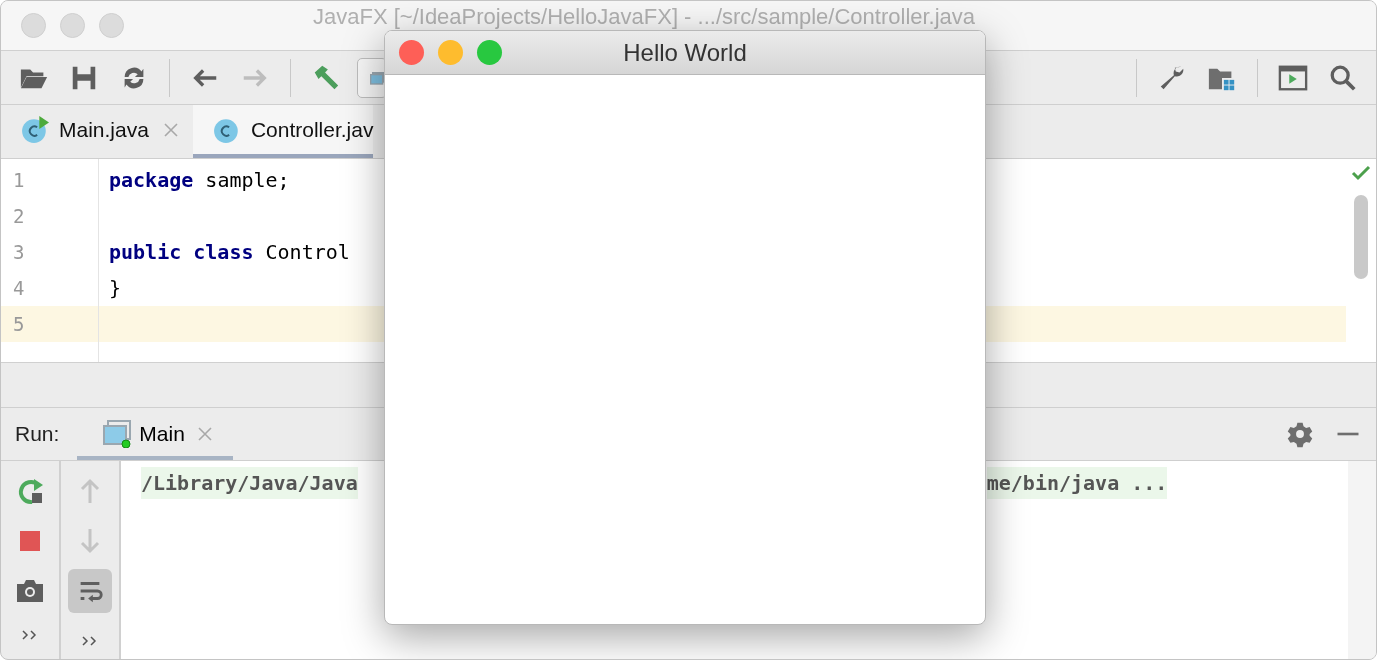 This screenshot has width=1377, height=660. What do you see at coordinates (372, 77) in the screenshot?
I see `run-configuration-dropdown` at bounding box center [372, 77].